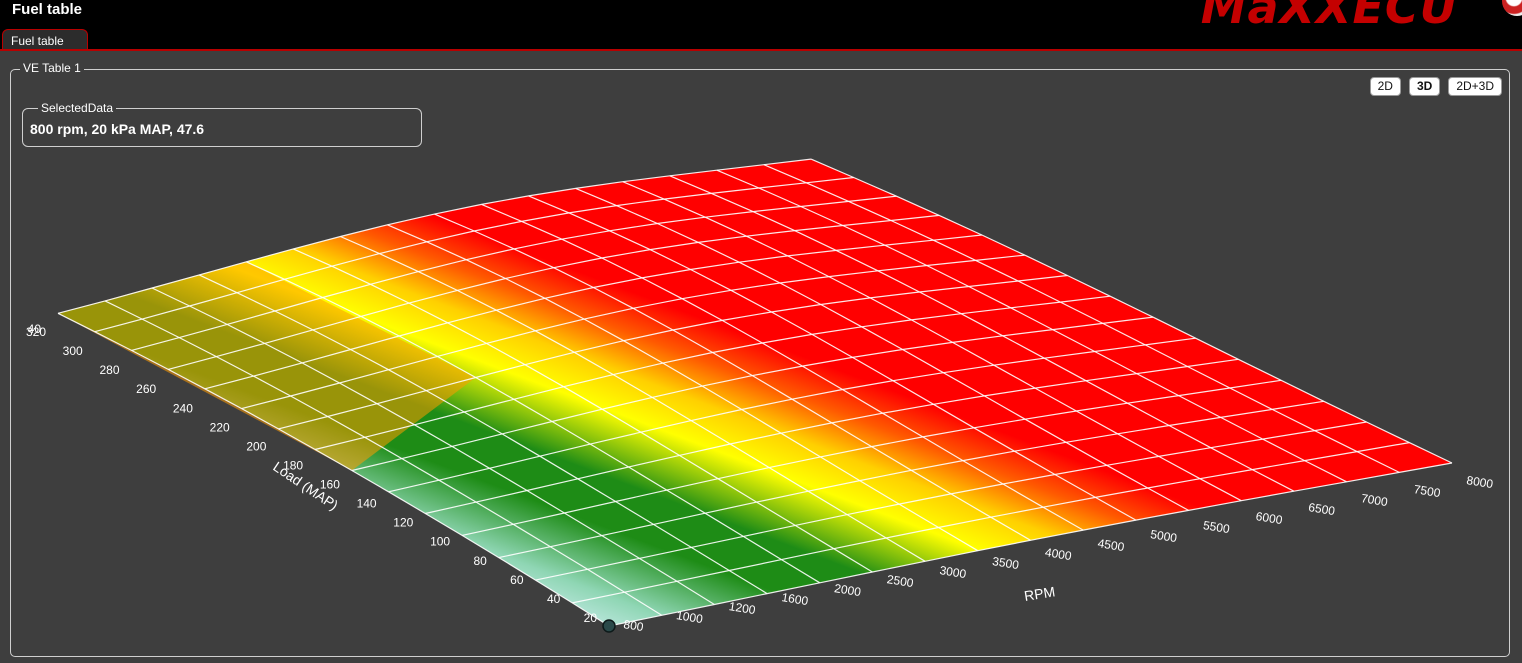 The height and width of the screenshot is (663, 1522). I want to click on rpm-tick-label: 2000, so click(847, 590).